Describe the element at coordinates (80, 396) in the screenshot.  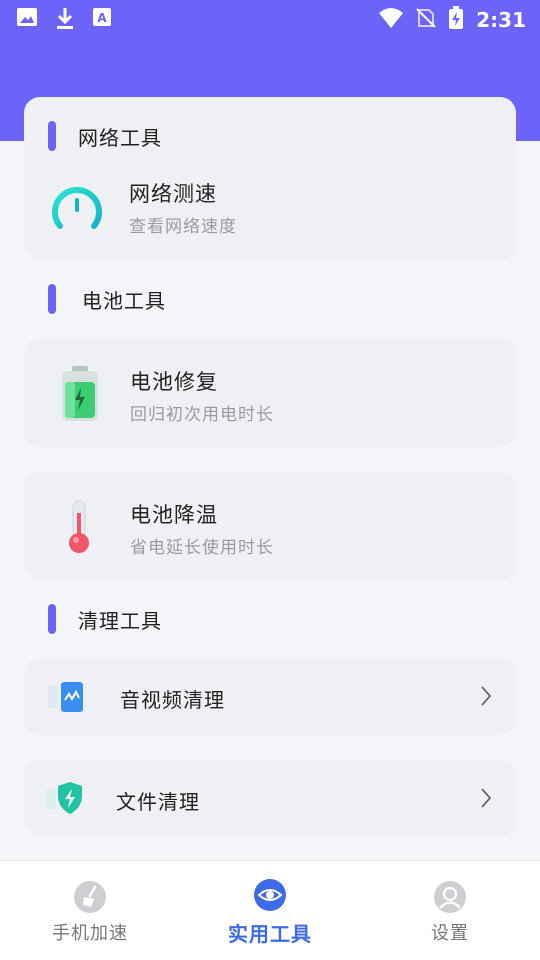
I see `battery-icon` at that location.